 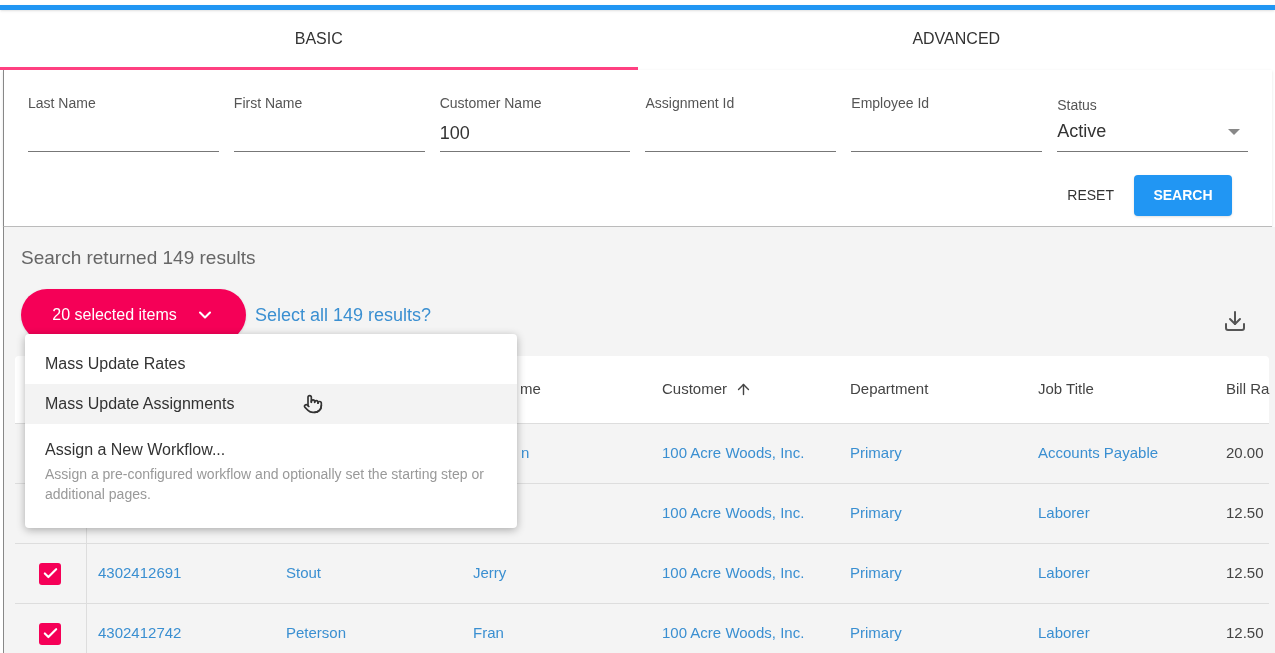 I want to click on table-link: Stout, so click(x=304, y=573).